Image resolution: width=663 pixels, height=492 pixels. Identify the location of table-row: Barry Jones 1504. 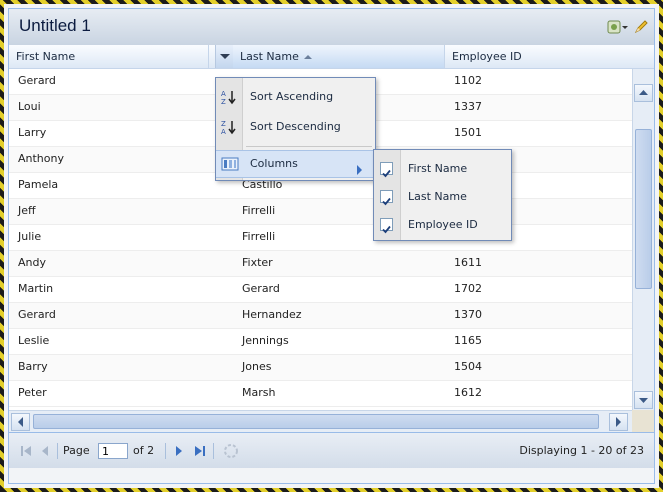
(320, 368).